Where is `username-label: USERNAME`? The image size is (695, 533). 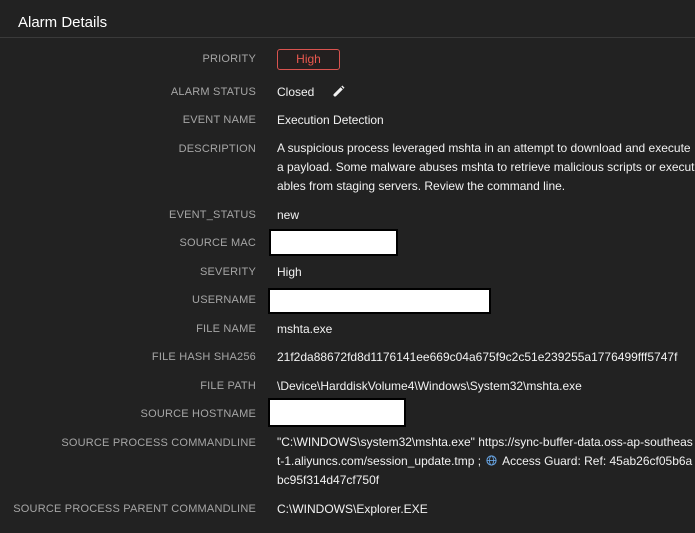
username-label: USERNAME is located at coordinates (224, 300).